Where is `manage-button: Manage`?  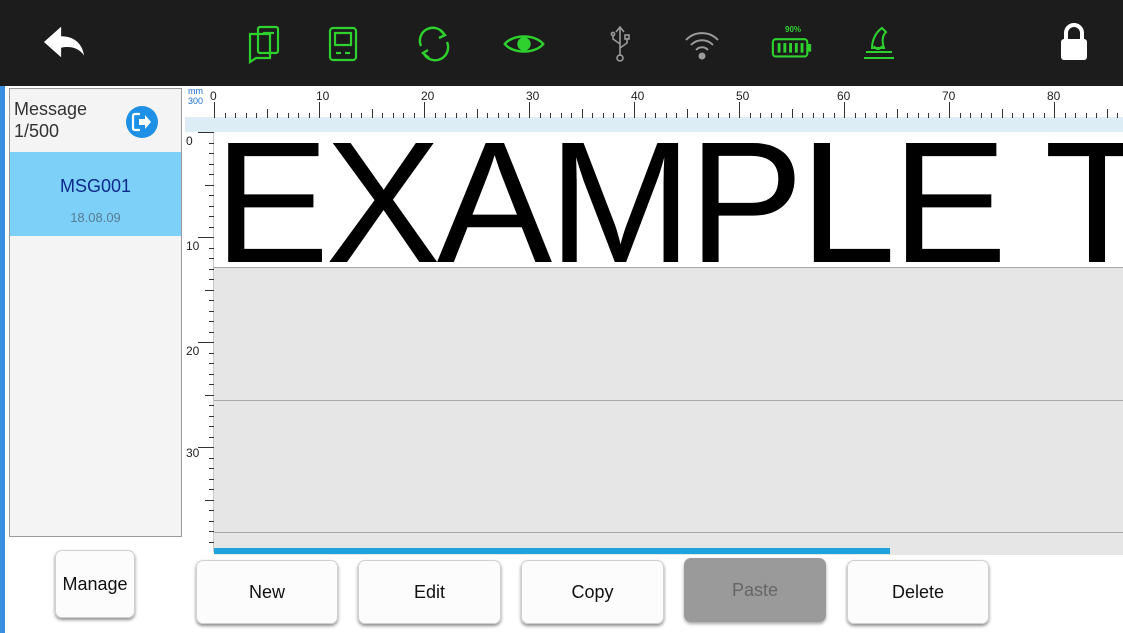
manage-button: Manage is located at coordinates (95, 584).